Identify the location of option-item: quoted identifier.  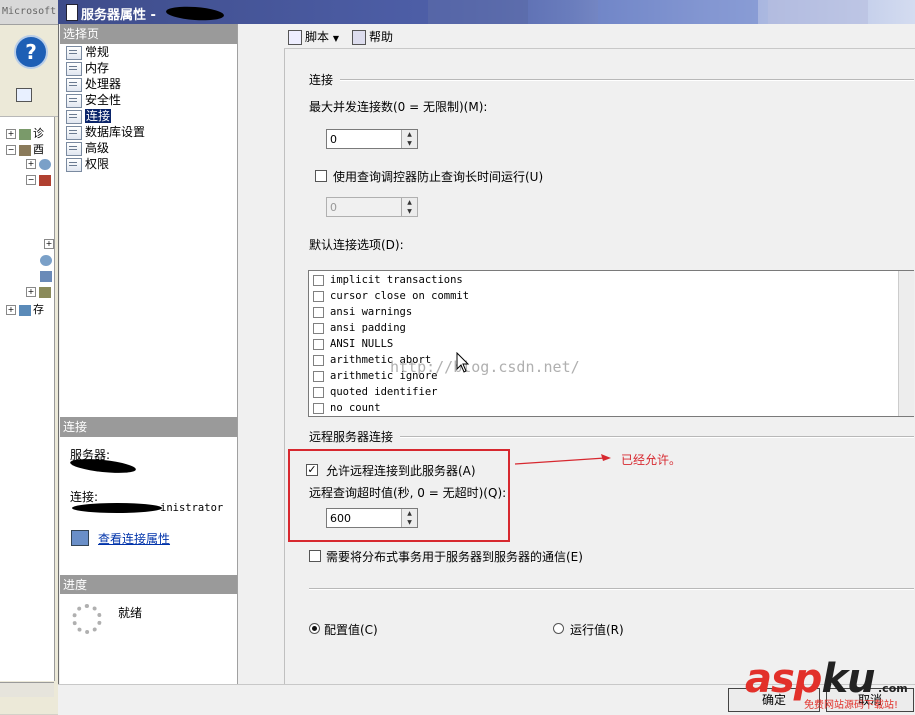
(375, 392).